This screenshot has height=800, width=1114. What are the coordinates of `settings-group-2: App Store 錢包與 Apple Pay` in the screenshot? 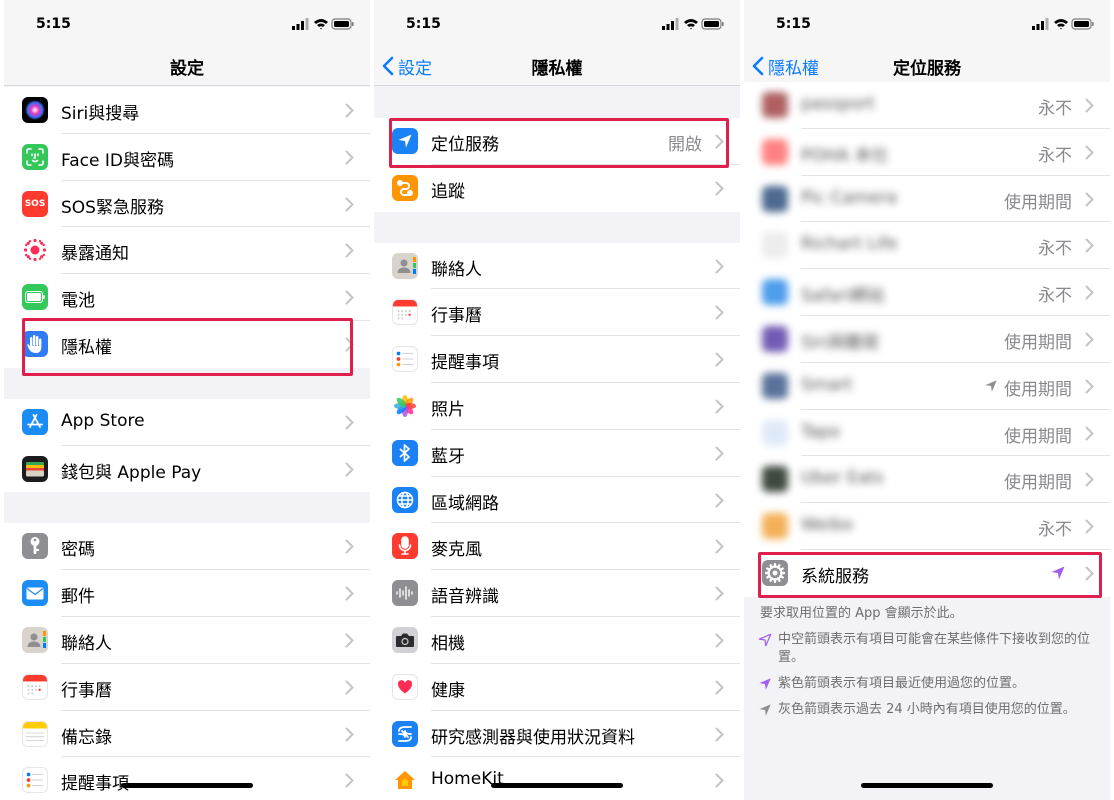 It's located at (187, 445).